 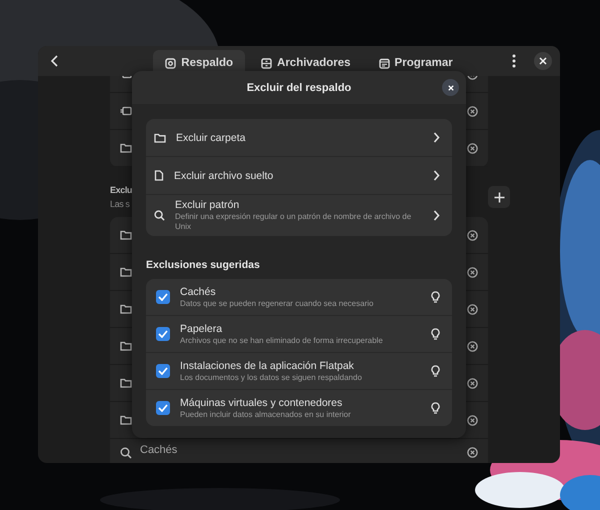 What do you see at coordinates (207, 205) in the screenshot?
I see `action-title: Excluir patrón` at bounding box center [207, 205].